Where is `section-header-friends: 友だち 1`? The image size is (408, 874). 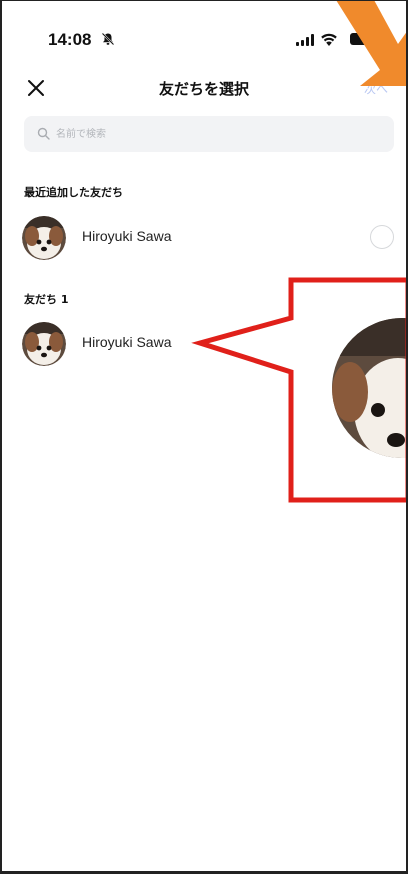
section-header-friends: 友だち 1 is located at coordinates (46, 299).